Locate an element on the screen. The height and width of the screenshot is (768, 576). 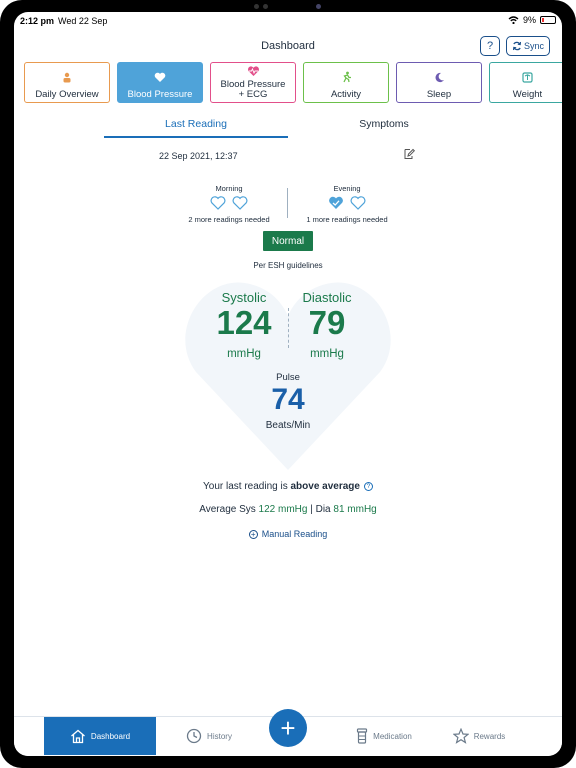
reading-datetime: 22 Sep 2021, 12:37 is located at coordinates (198, 156).